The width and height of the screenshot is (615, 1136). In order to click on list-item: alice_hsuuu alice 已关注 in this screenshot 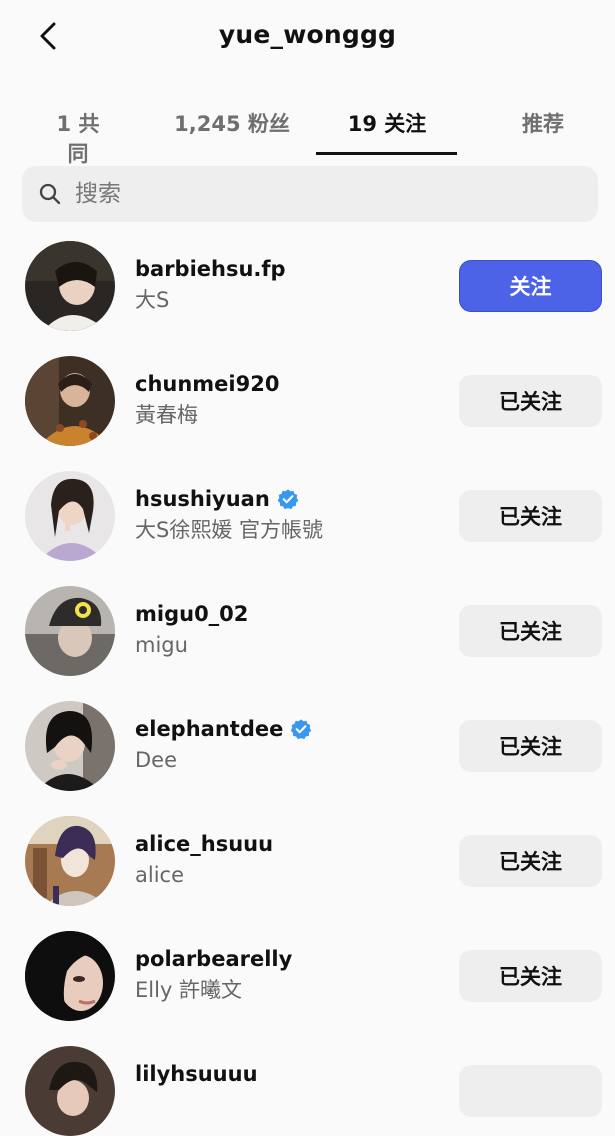, I will do `click(307, 863)`.